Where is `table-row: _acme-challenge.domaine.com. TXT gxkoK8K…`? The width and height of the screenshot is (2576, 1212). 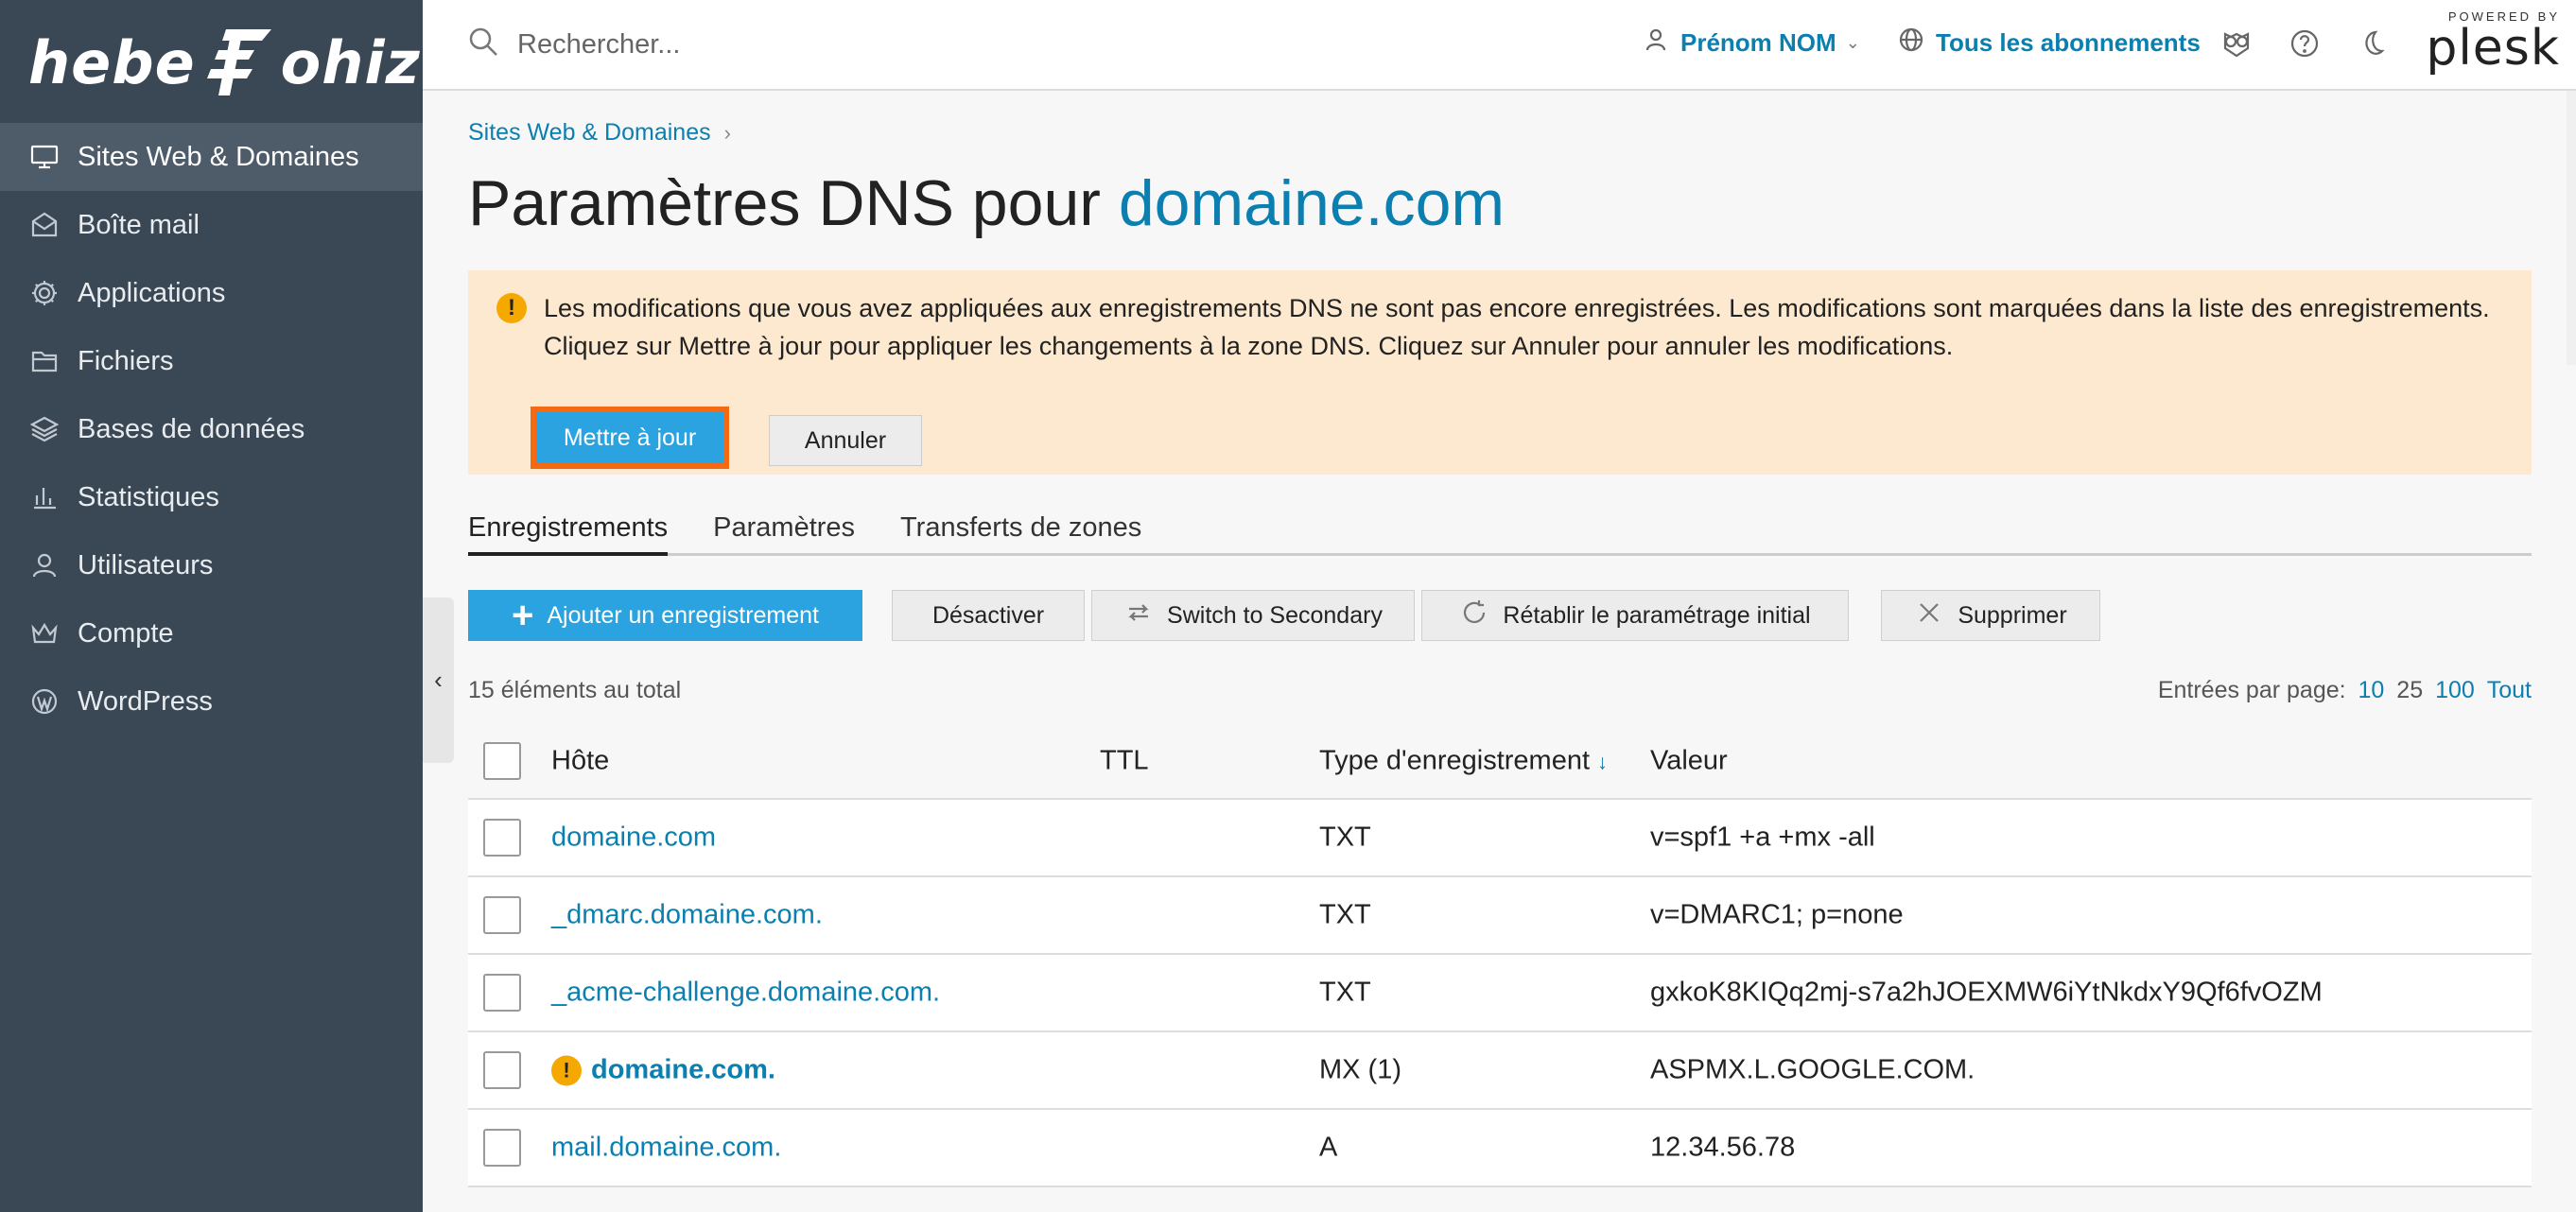 table-row: _acme-challenge.domaine.com. TXT gxkoK8K… is located at coordinates (1500, 993).